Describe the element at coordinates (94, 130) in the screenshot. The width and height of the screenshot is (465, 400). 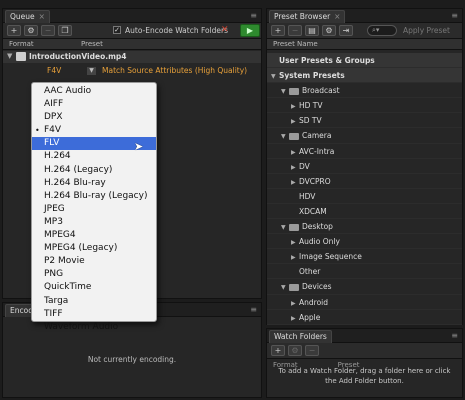
I see `format-option: • F4V` at that location.